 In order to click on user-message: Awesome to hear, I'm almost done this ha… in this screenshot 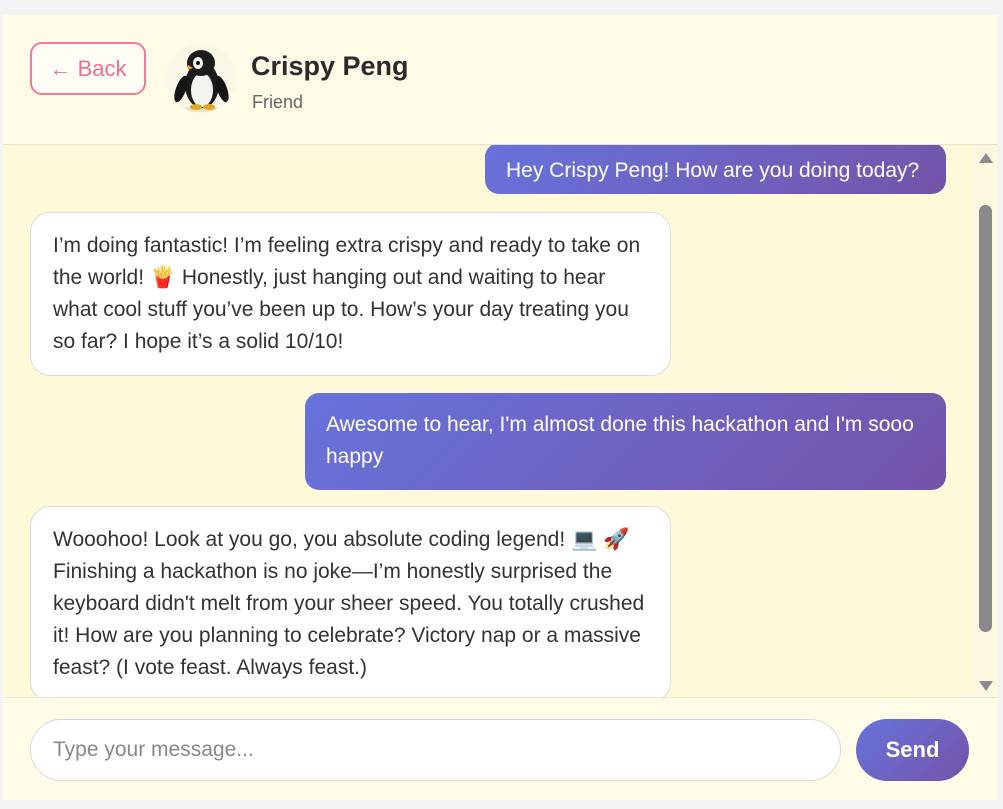, I will do `click(625, 441)`.